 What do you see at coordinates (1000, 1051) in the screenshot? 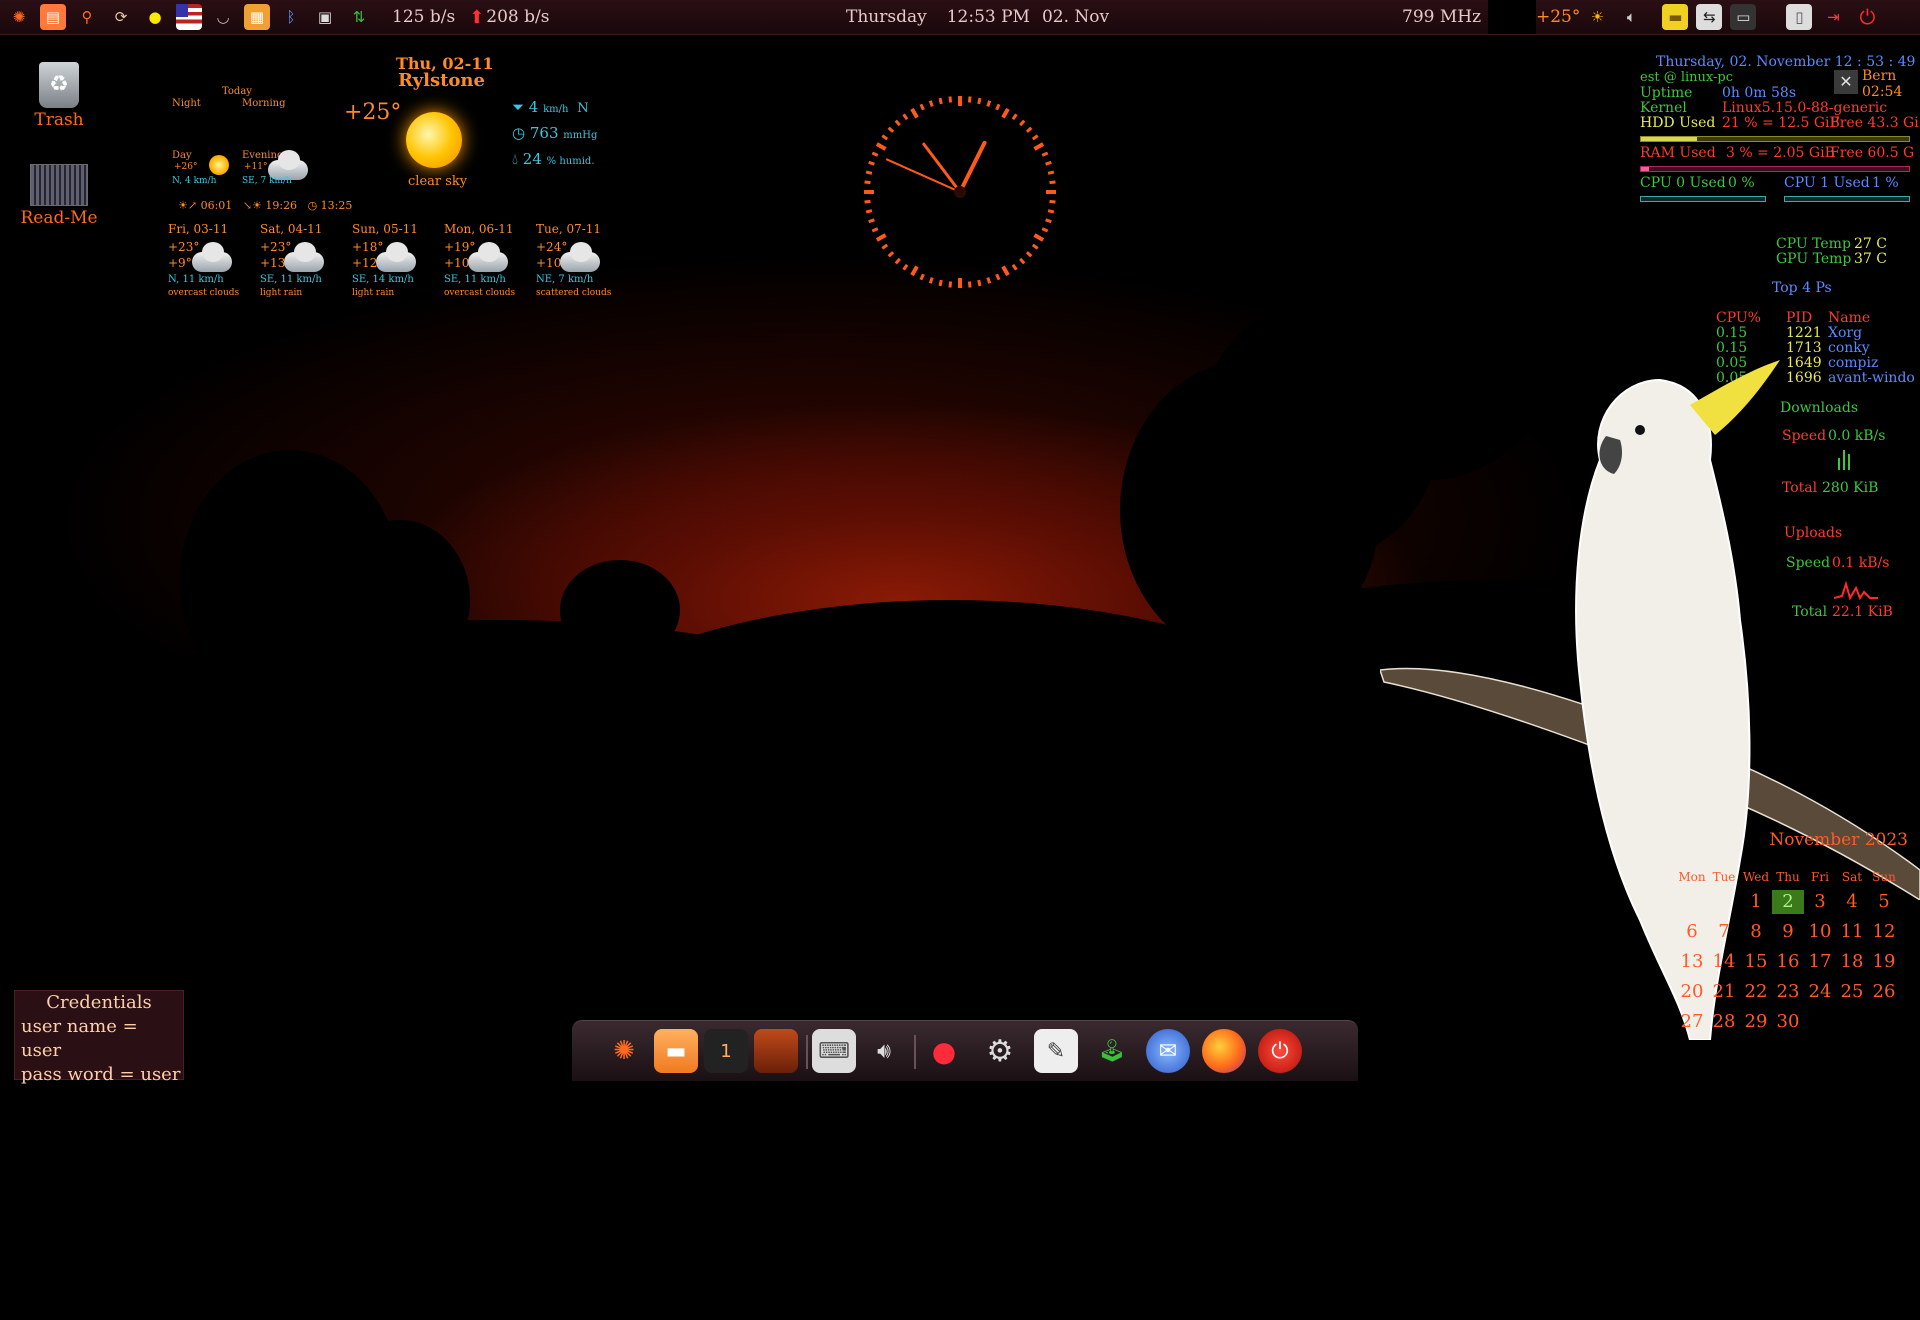
I see `settings-gear-icon: ⚙` at bounding box center [1000, 1051].